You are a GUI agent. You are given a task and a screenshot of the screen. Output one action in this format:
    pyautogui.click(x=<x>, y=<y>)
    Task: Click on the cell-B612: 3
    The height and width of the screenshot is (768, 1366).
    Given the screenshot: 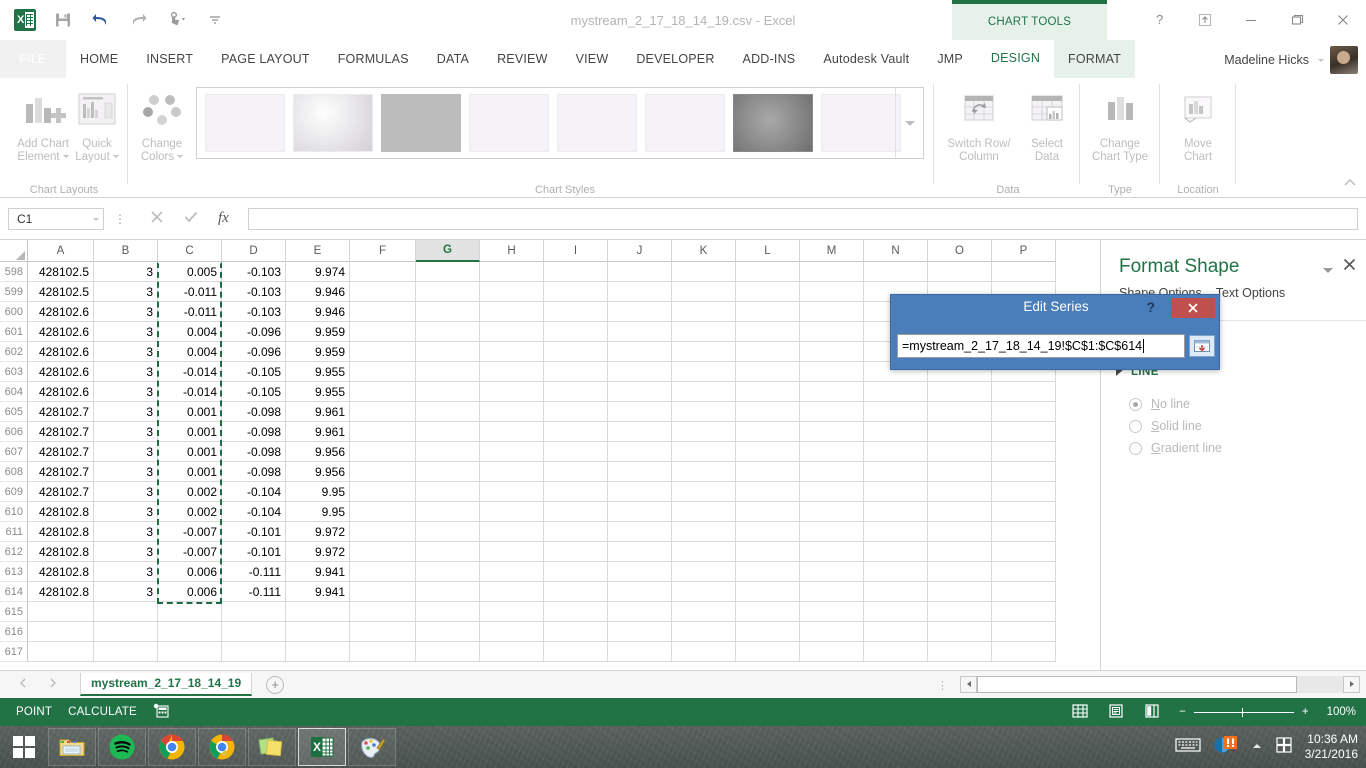 What is the action you would take?
    pyautogui.click(x=126, y=552)
    